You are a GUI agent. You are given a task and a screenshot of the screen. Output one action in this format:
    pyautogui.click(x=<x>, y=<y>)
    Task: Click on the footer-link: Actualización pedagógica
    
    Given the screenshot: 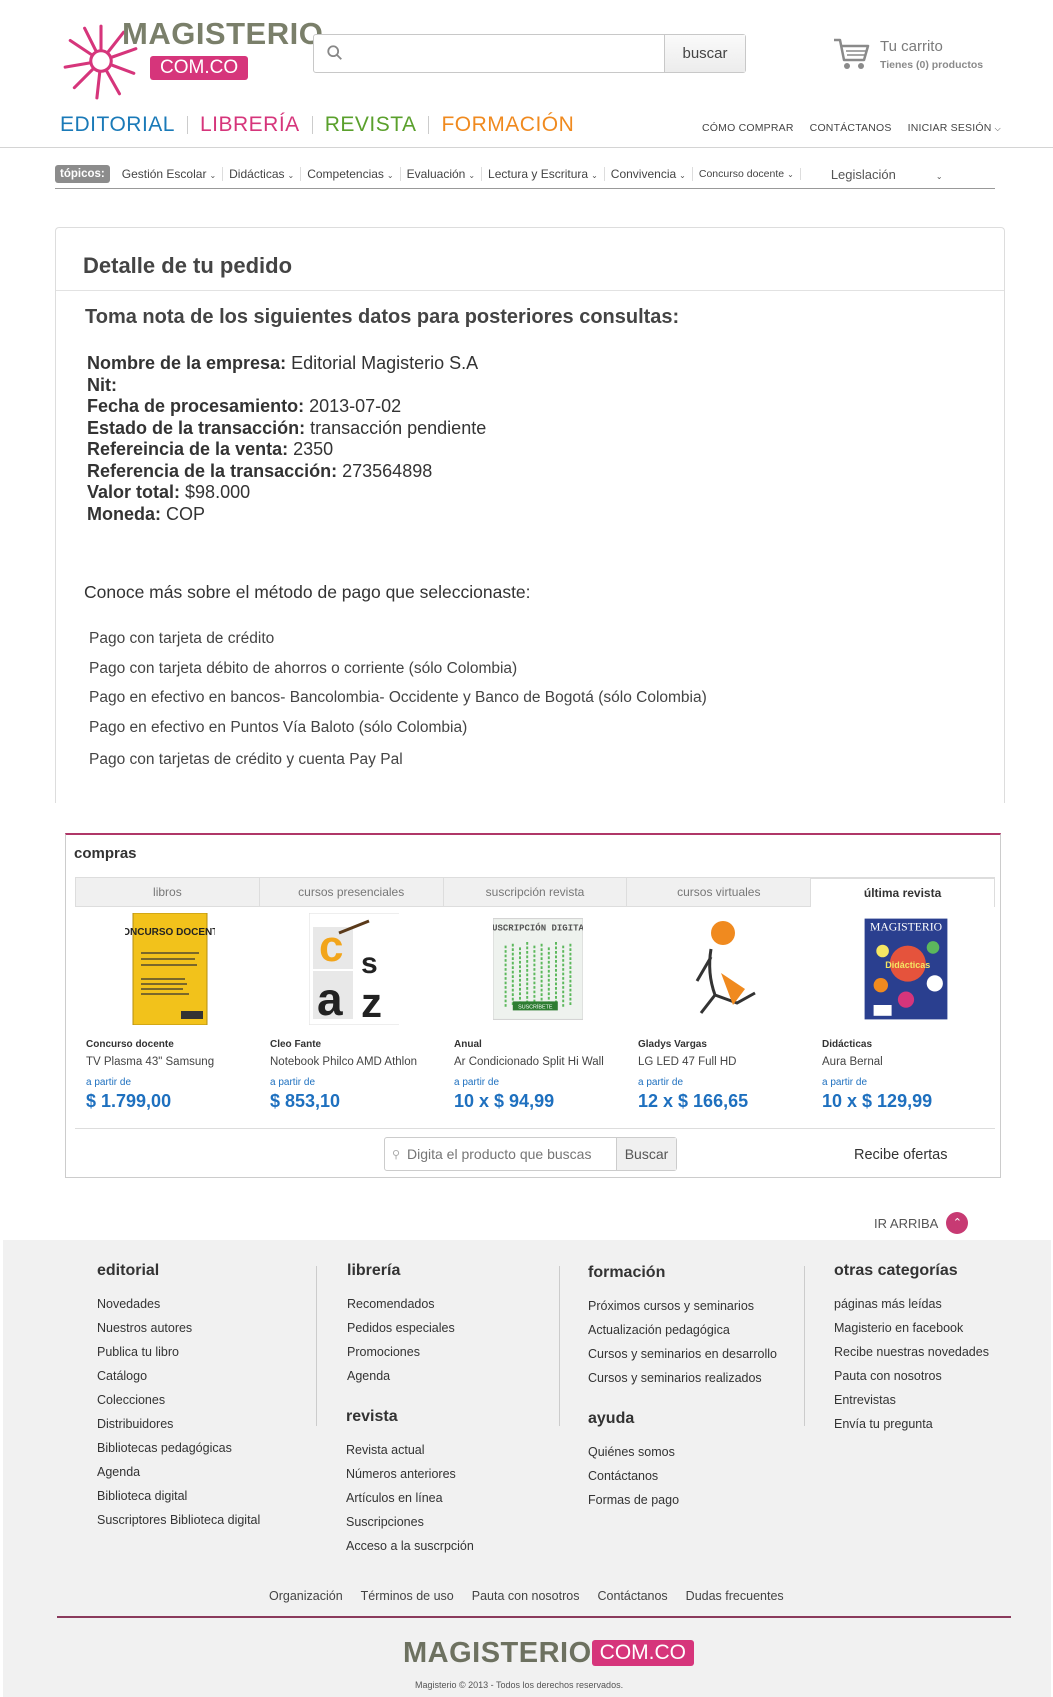 What is the action you would take?
    pyautogui.click(x=682, y=1330)
    